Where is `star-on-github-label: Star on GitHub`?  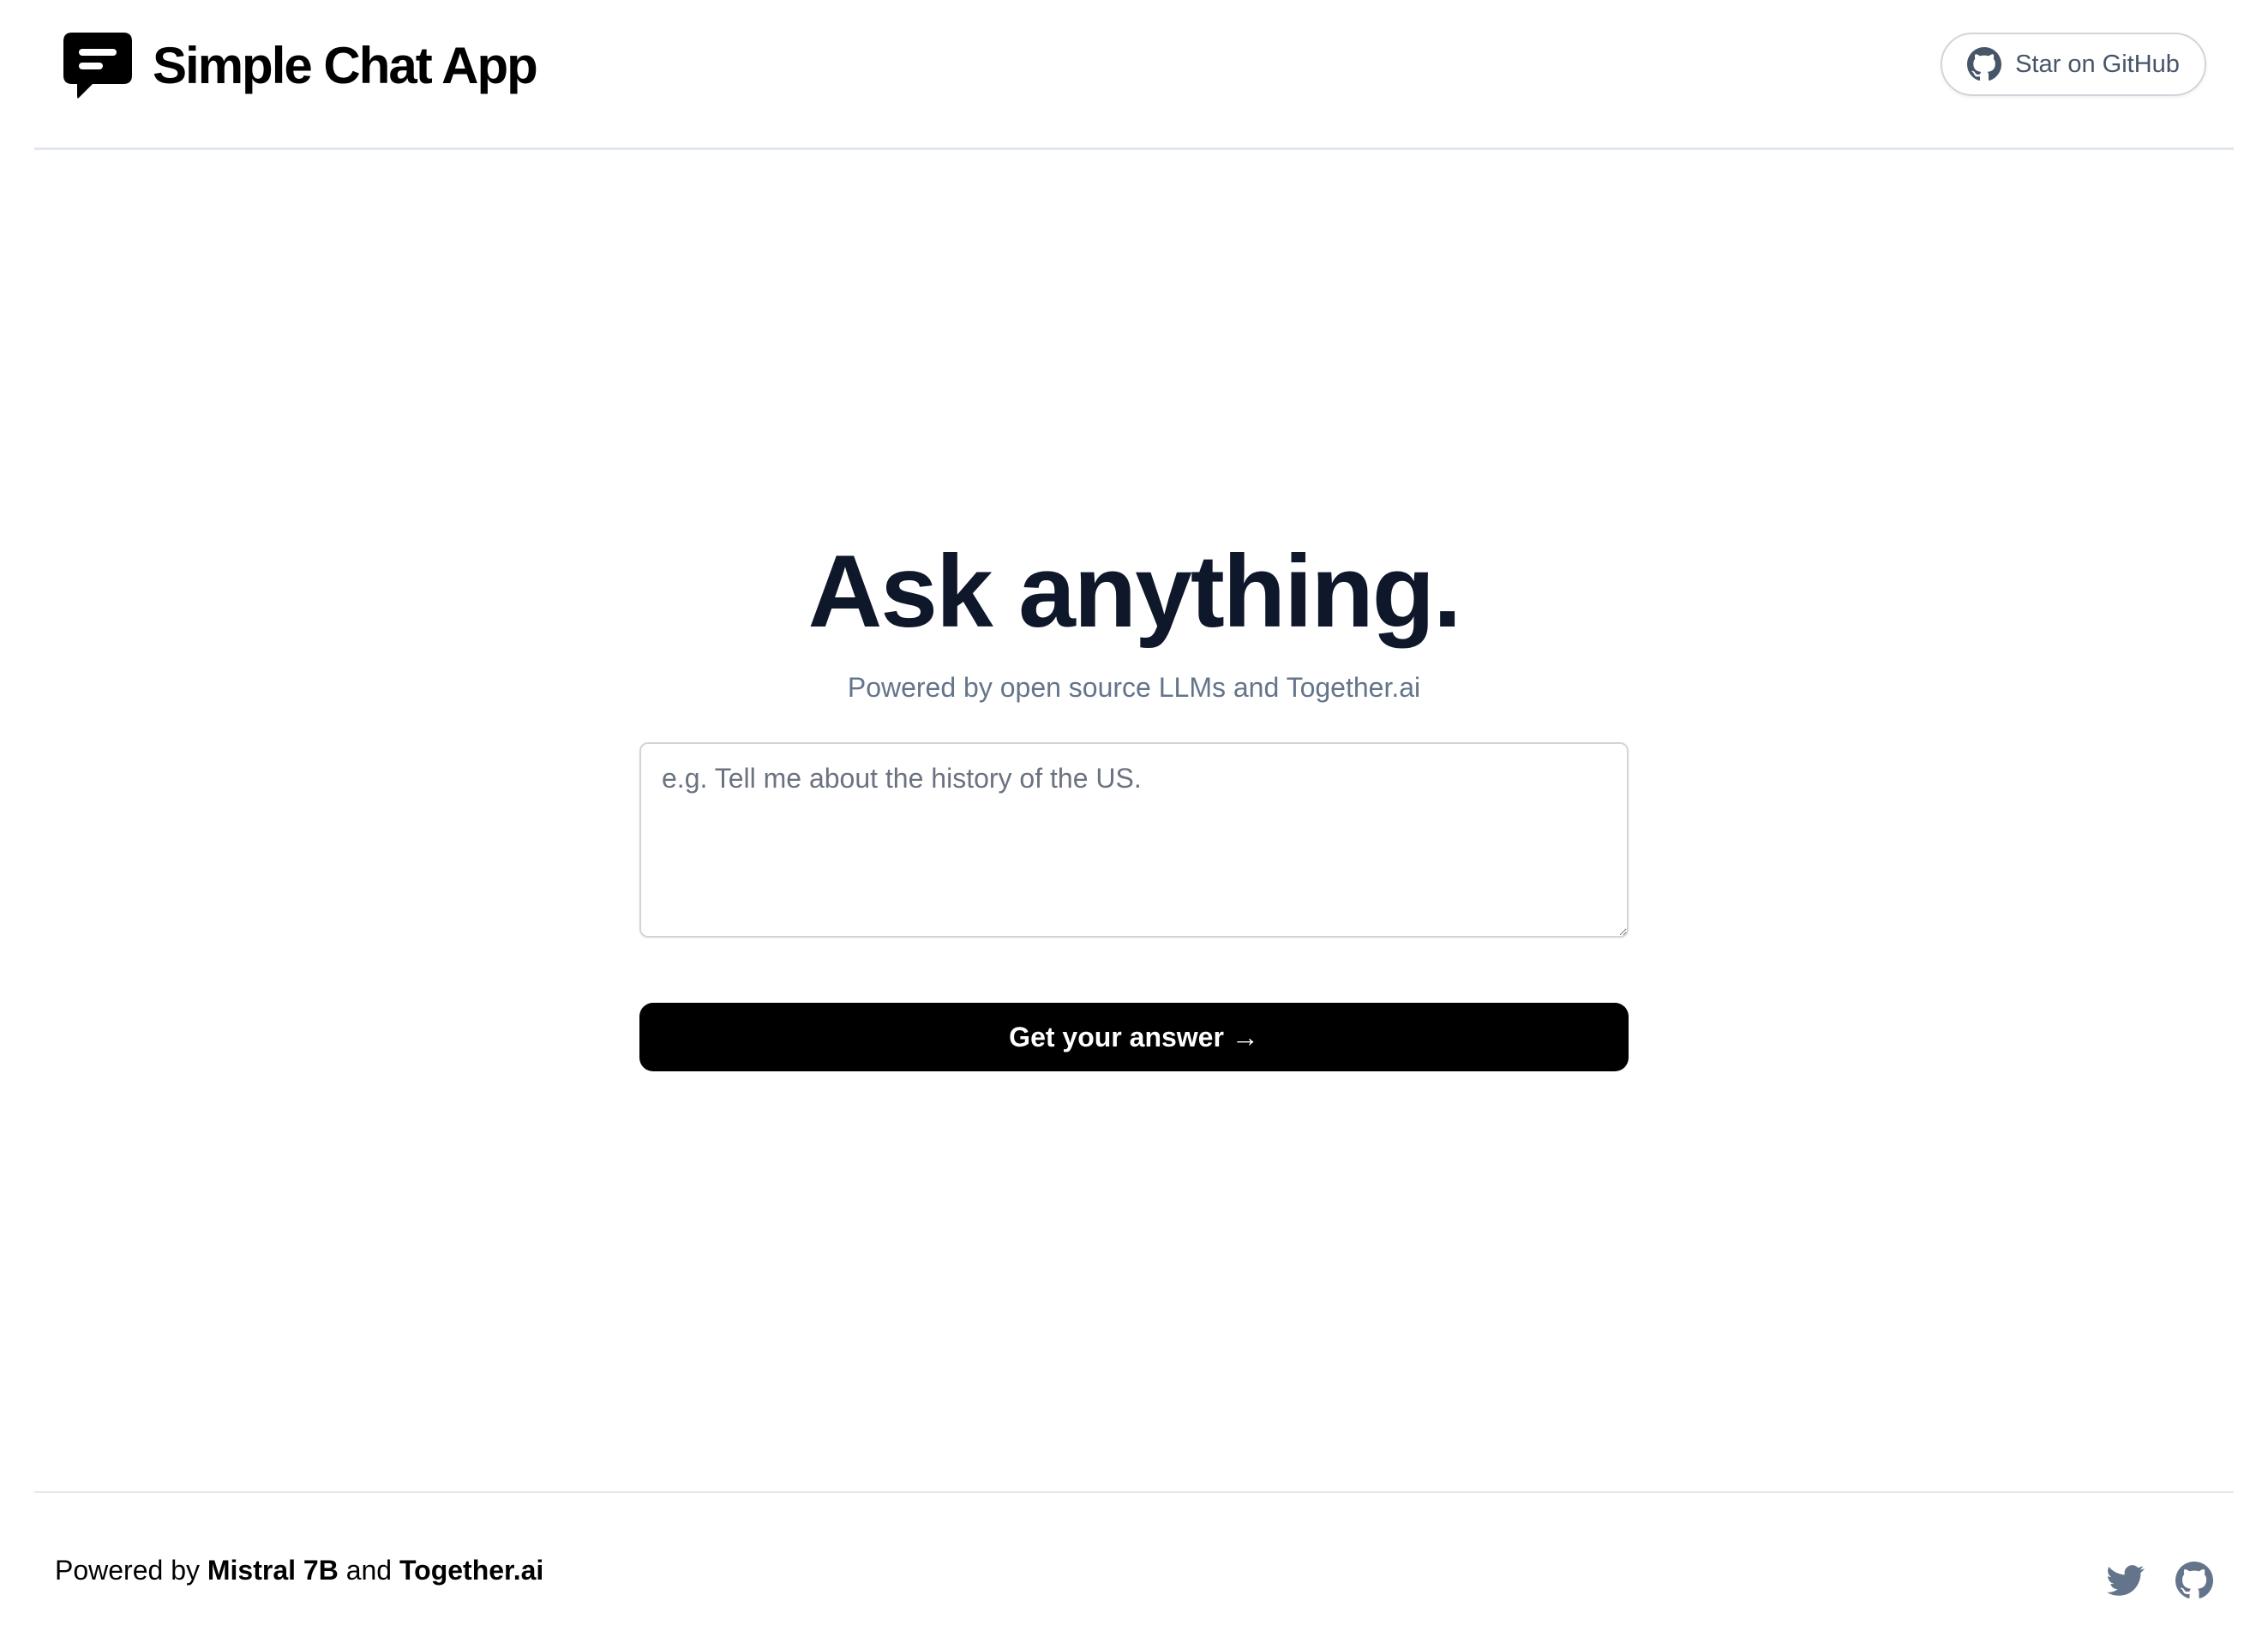
star-on-github-label: Star on GitHub is located at coordinates (2097, 64).